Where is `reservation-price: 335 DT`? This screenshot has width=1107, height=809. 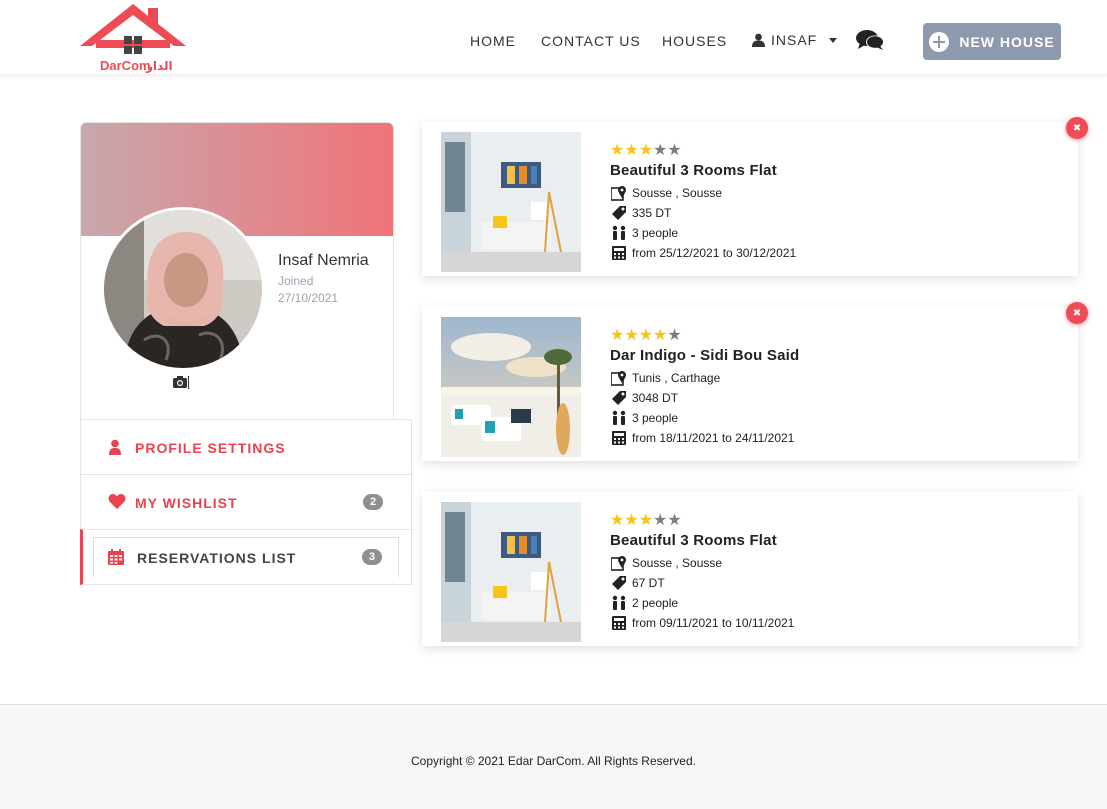
reservation-price: 335 DT is located at coordinates (640, 213).